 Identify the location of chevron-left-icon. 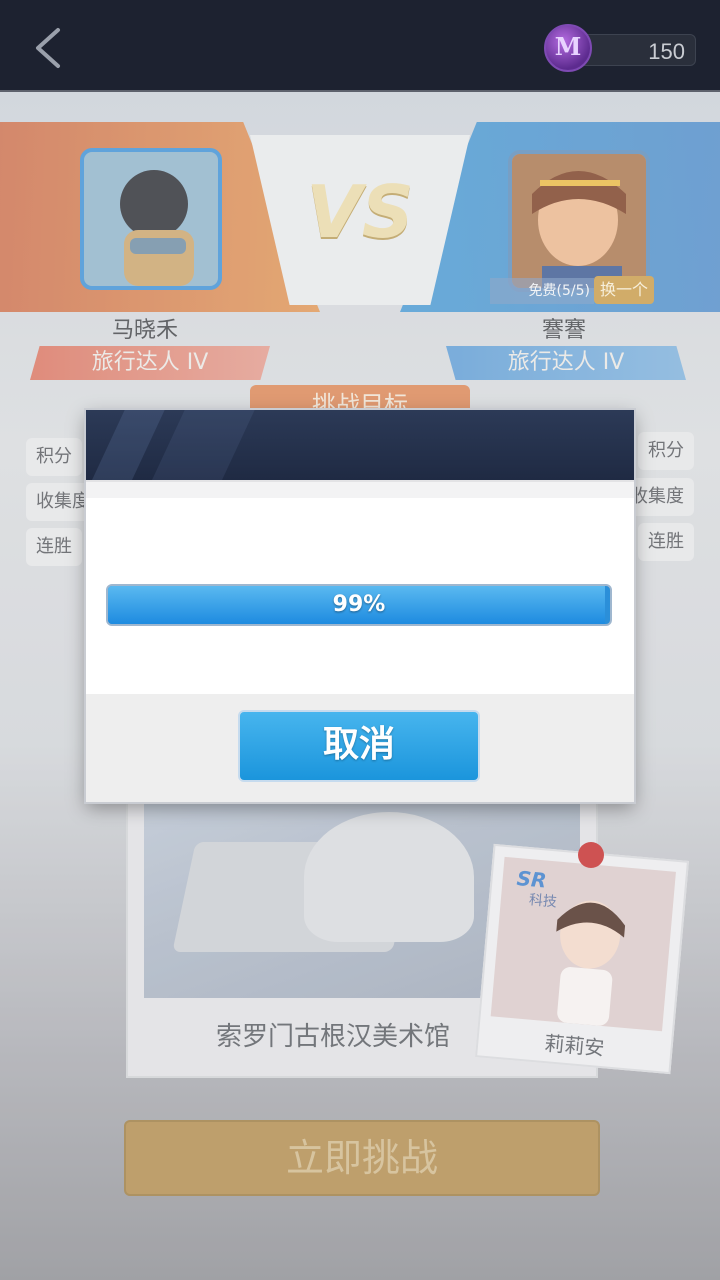
(50, 48).